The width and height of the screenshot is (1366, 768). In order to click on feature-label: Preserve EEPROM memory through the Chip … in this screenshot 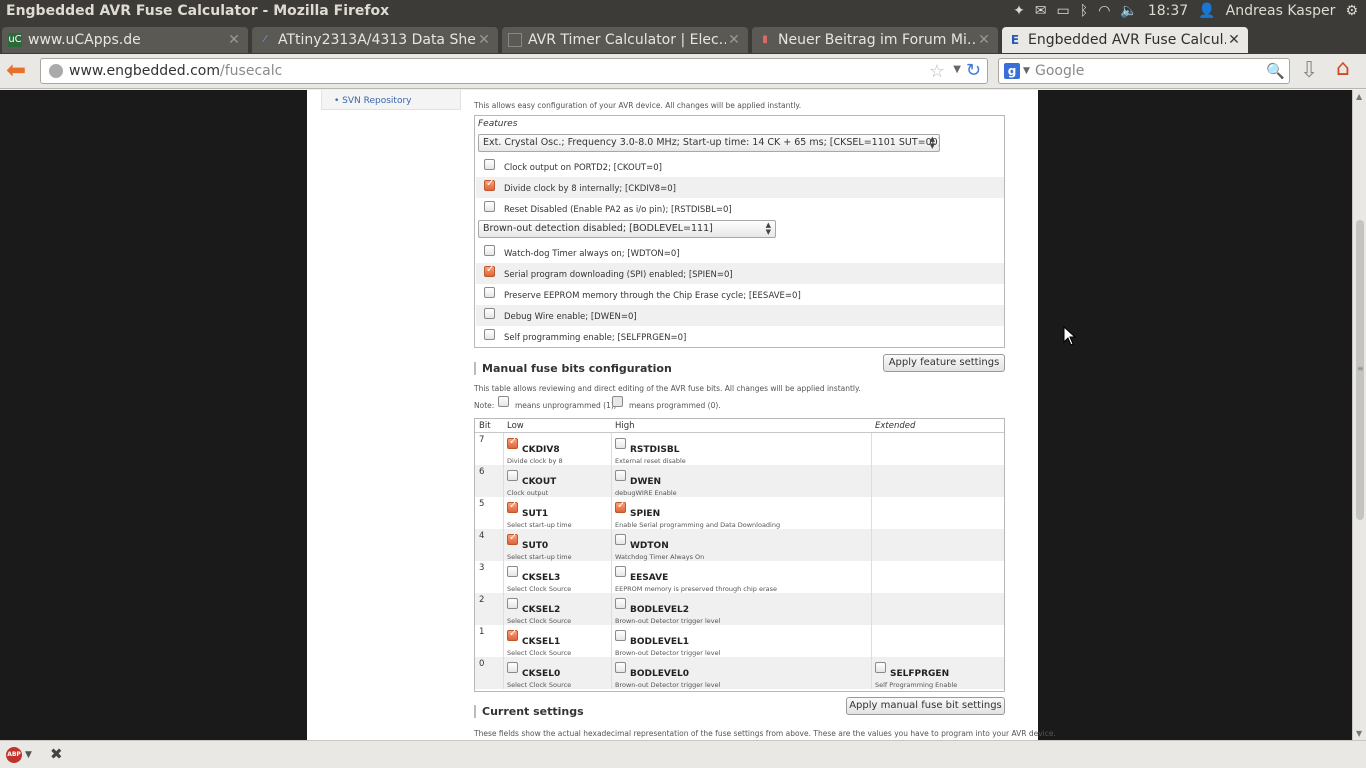, I will do `click(652, 296)`.